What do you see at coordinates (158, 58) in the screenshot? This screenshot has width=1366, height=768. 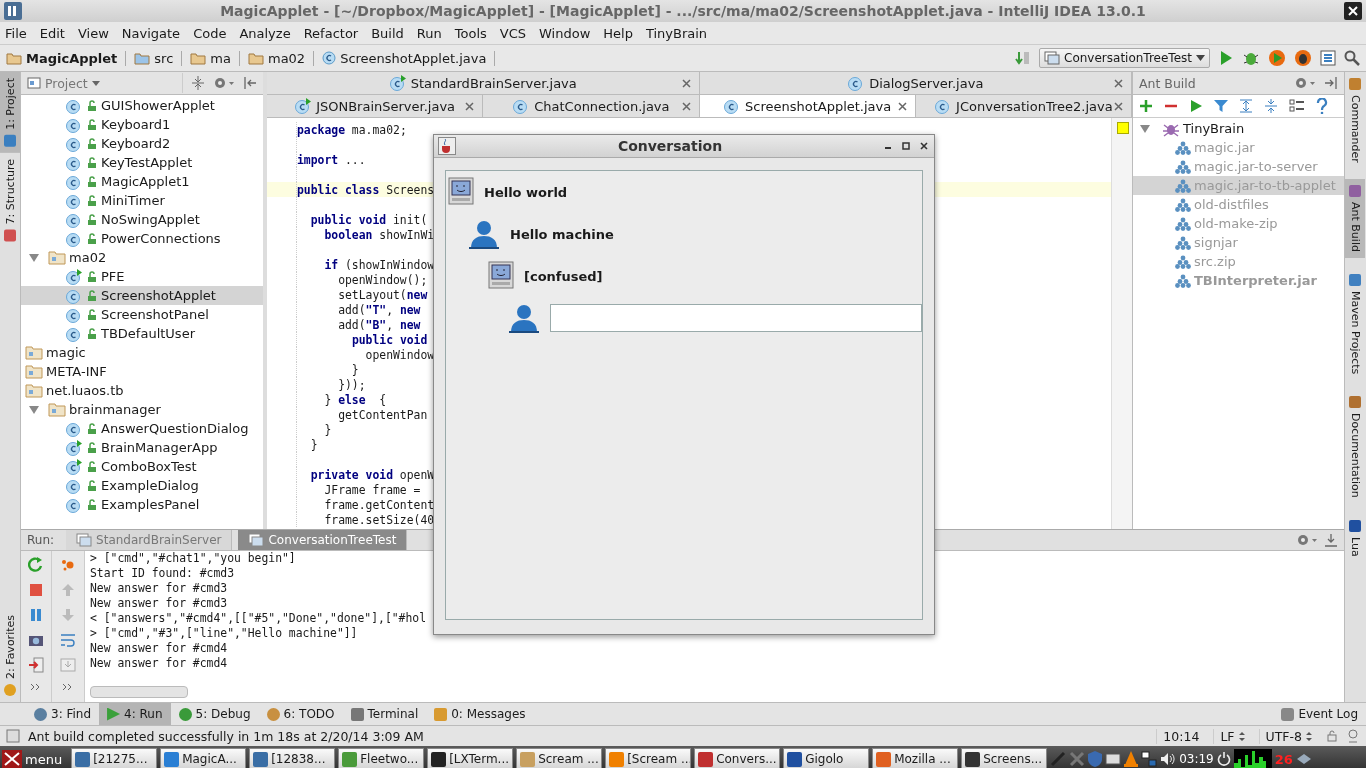 I see `breadcrumb: src` at bounding box center [158, 58].